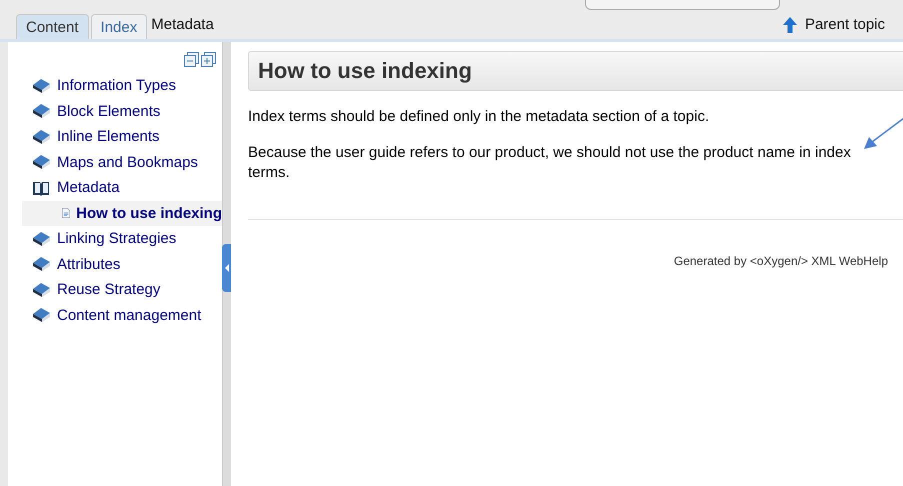 The width and height of the screenshot is (903, 486). I want to click on open-book-icon, so click(41, 188).